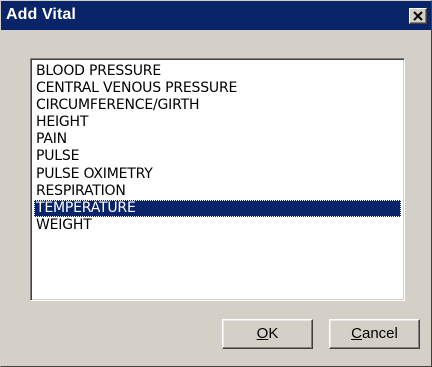  I want to click on list-item: RESPIRATION, so click(217, 191).